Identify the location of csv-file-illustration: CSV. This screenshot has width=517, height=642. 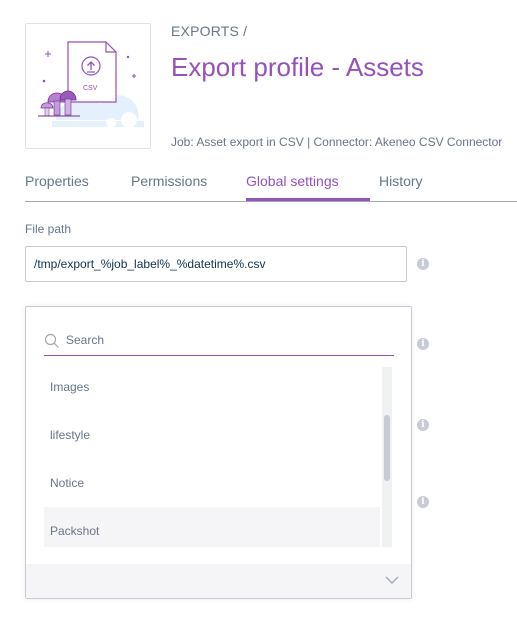
(91, 84).